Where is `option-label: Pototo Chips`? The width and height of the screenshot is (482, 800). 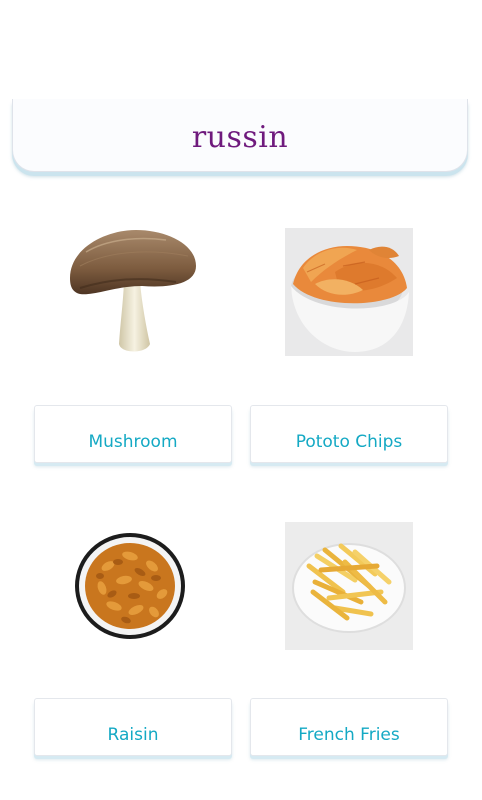 option-label: Pototo Chips is located at coordinates (349, 442).